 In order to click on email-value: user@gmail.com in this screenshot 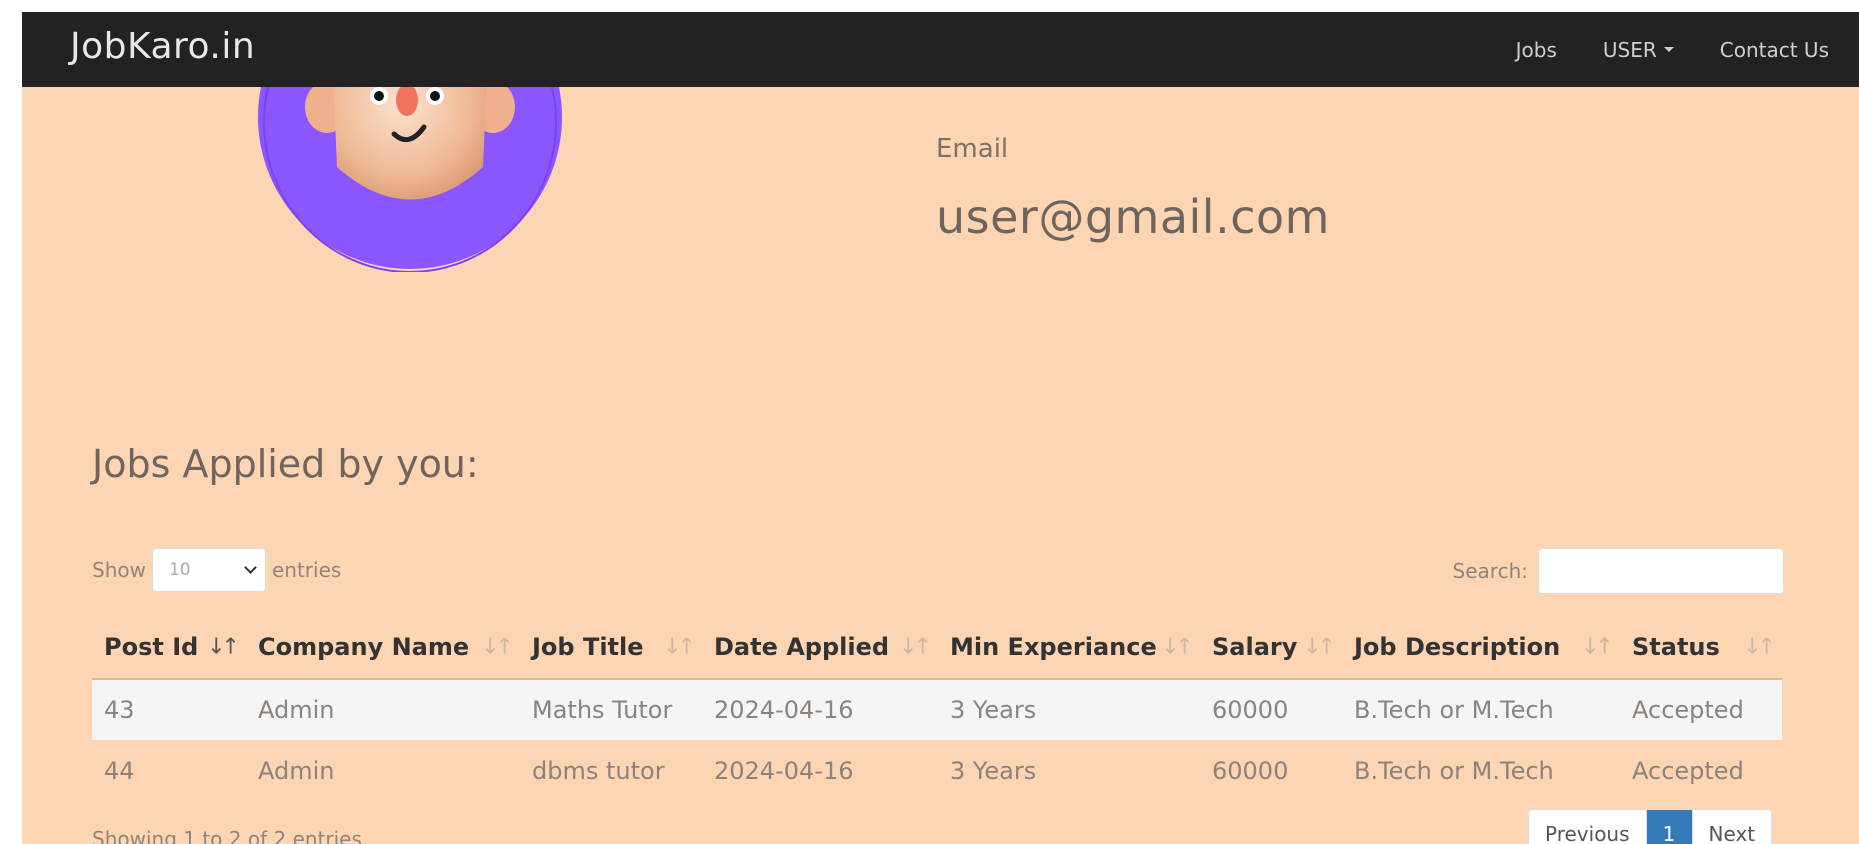, I will do `click(1133, 217)`.